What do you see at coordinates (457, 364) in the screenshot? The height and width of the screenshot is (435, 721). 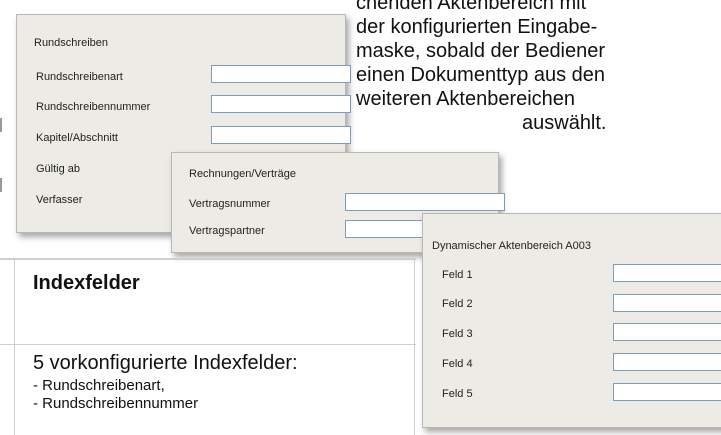 I see `field-label: Feld 4` at bounding box center [457, 364].